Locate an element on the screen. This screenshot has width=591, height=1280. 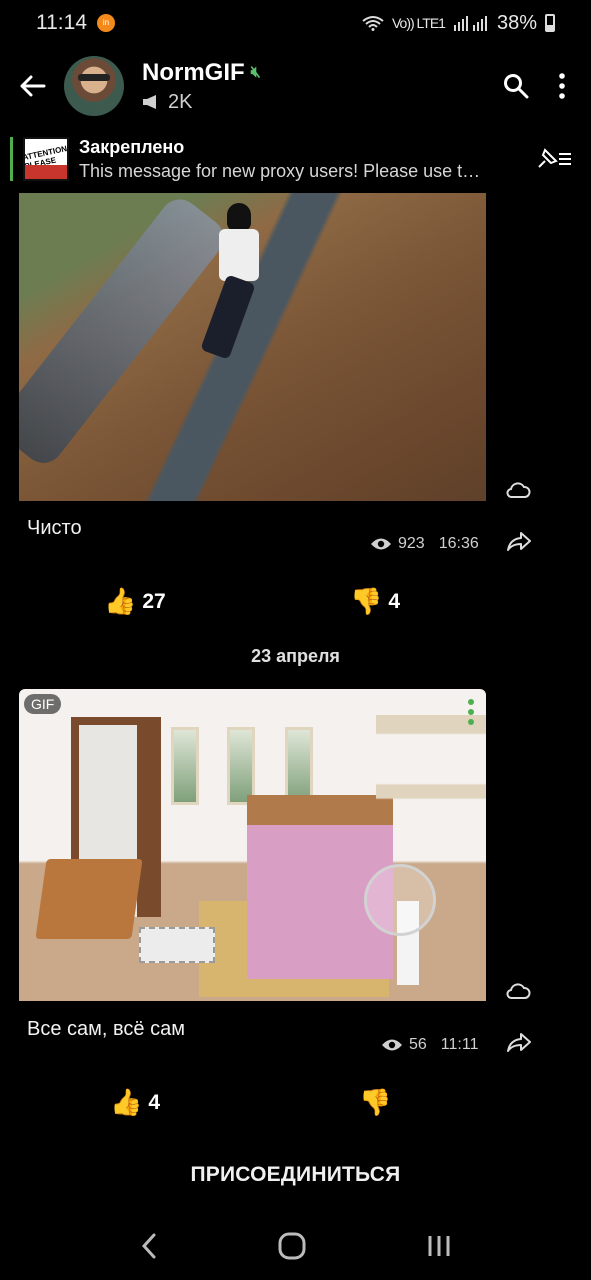
search-icon is located at coordinates (516, 86).